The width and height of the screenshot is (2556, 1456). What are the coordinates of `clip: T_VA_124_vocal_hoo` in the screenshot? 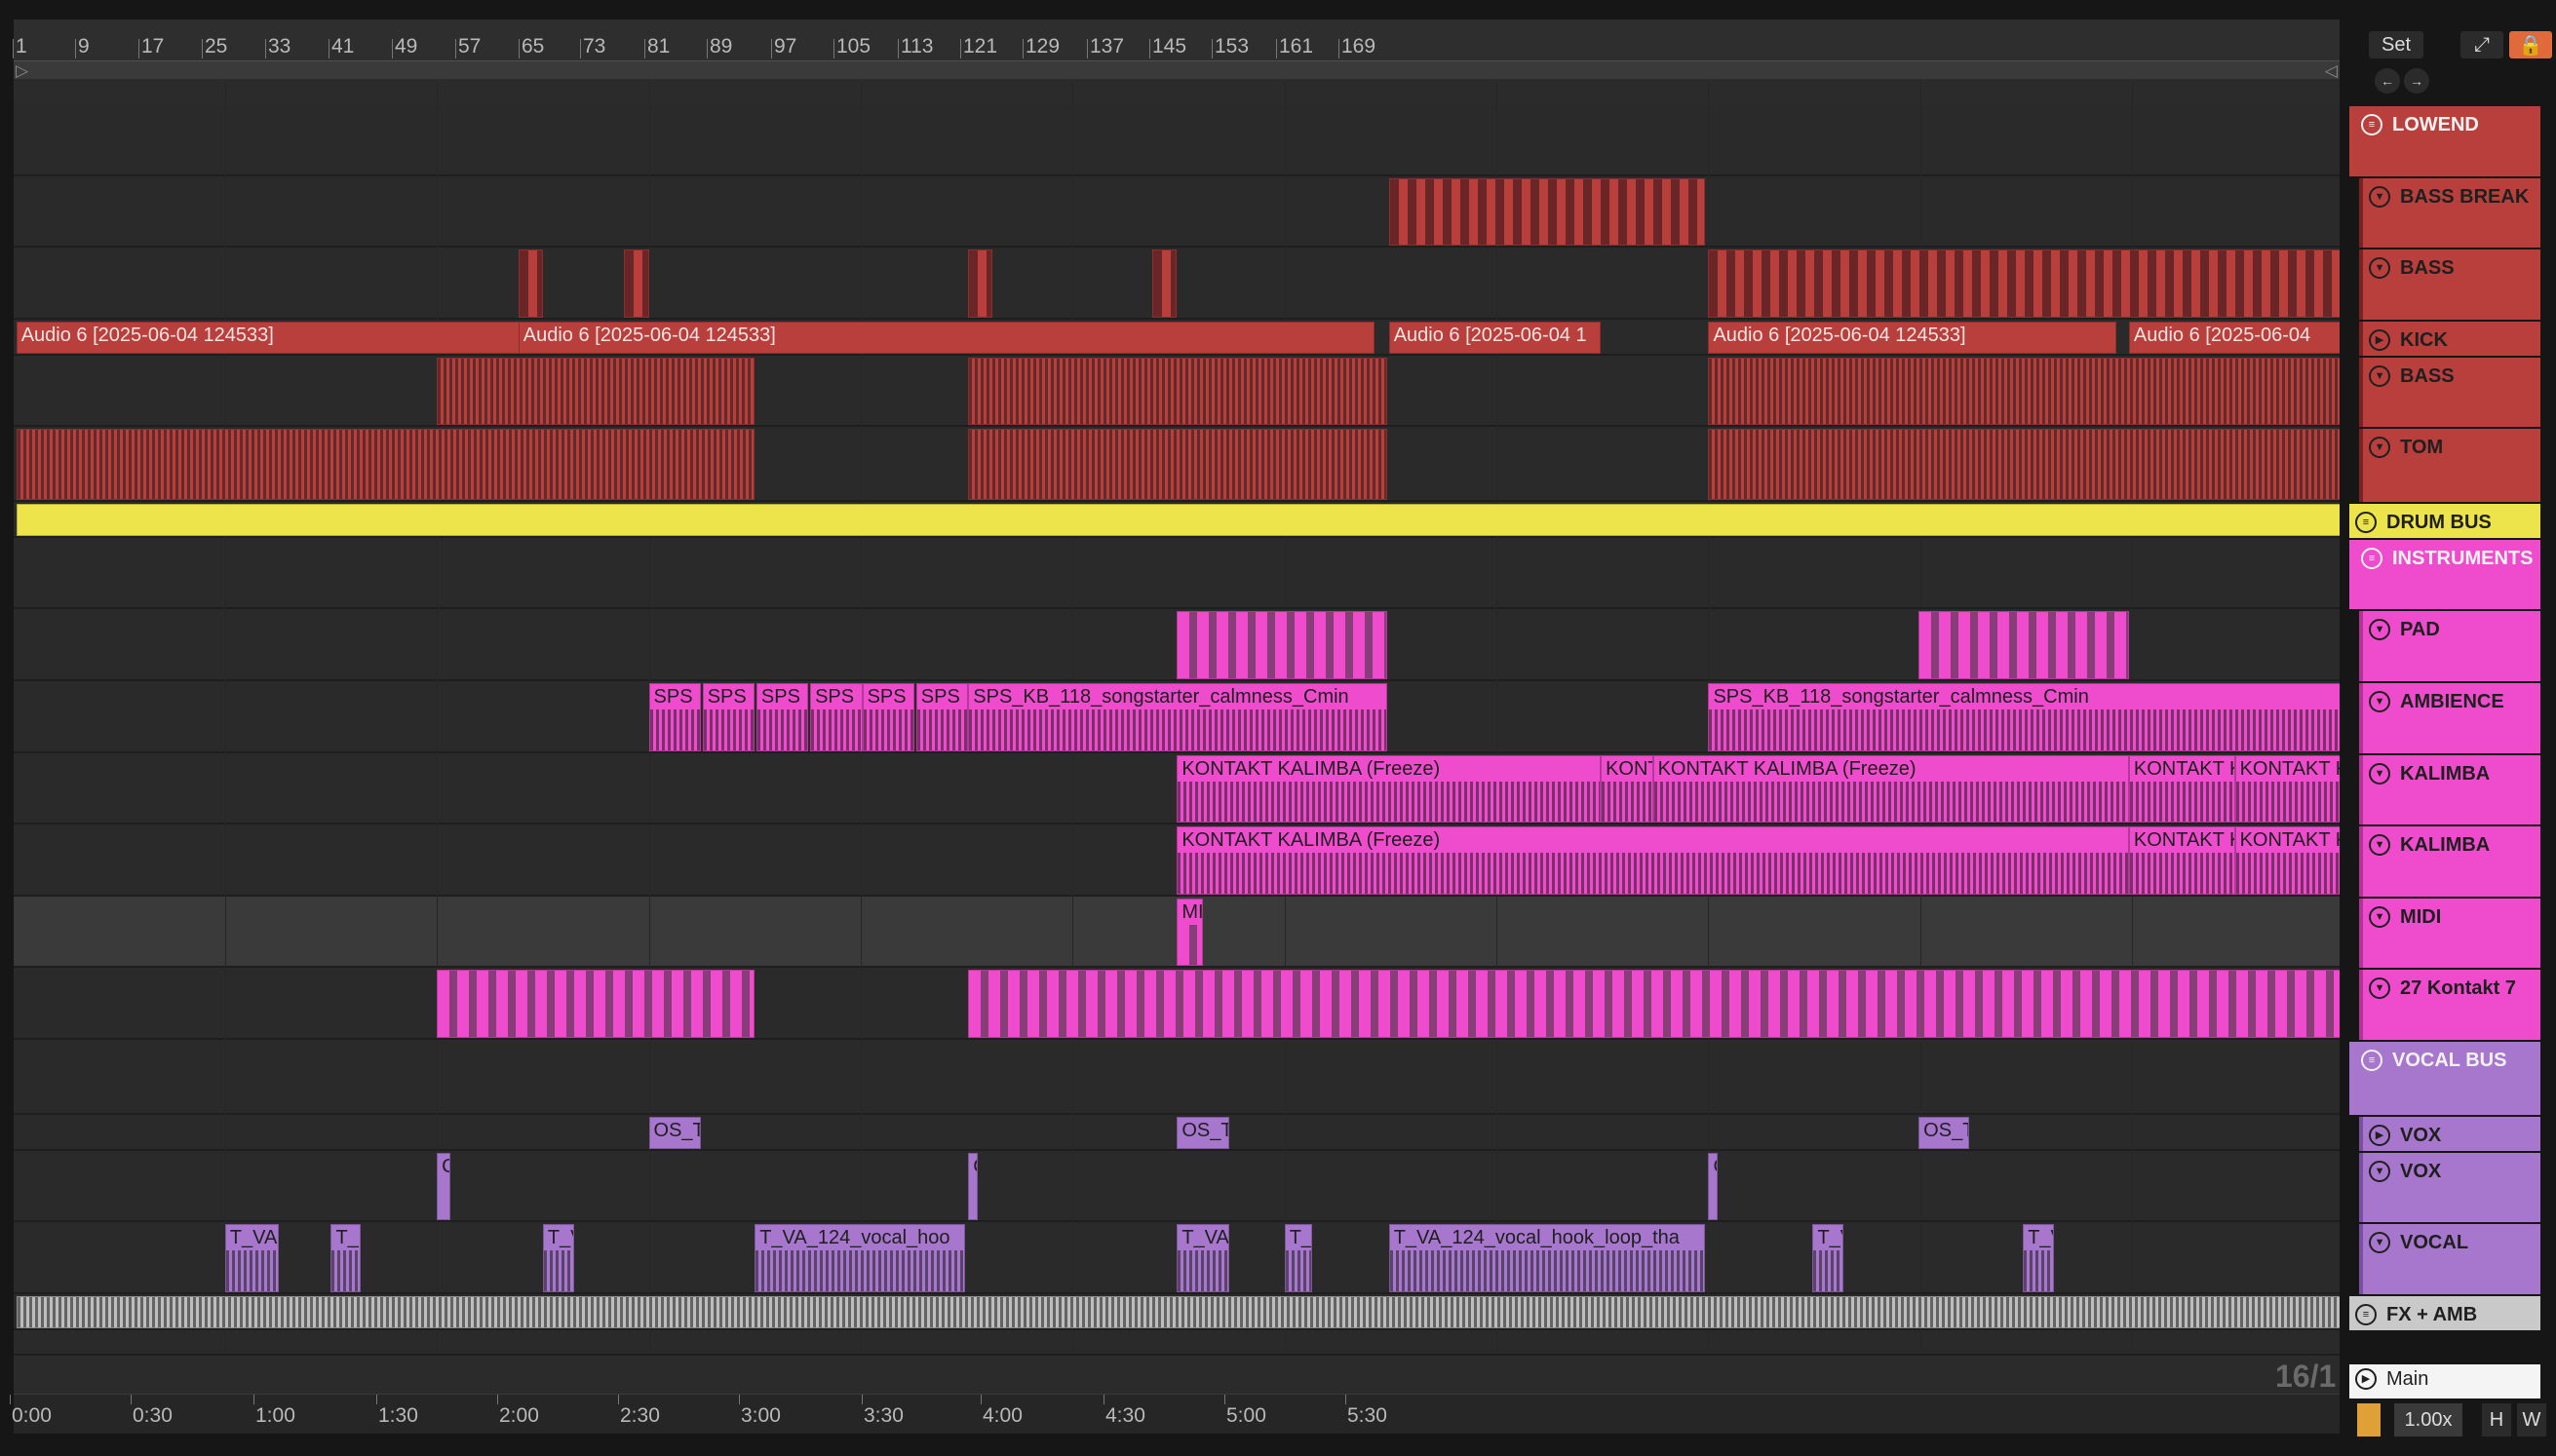 It's located at (860, 1258).